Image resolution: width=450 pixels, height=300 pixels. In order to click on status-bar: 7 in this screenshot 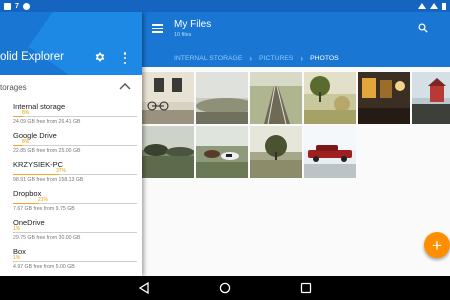, I will do `click(225, 6)`.